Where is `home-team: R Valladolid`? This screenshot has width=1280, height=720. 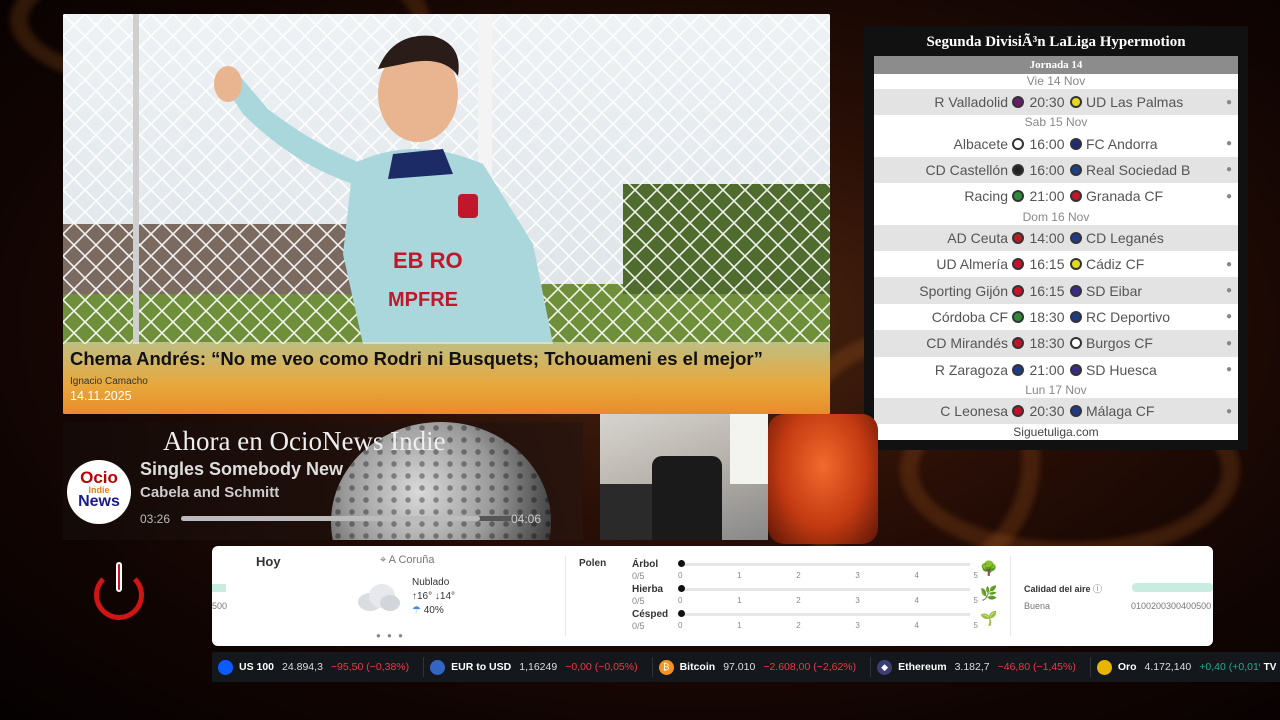
home-team: R Valladolid is located at coordinates (971, 102).